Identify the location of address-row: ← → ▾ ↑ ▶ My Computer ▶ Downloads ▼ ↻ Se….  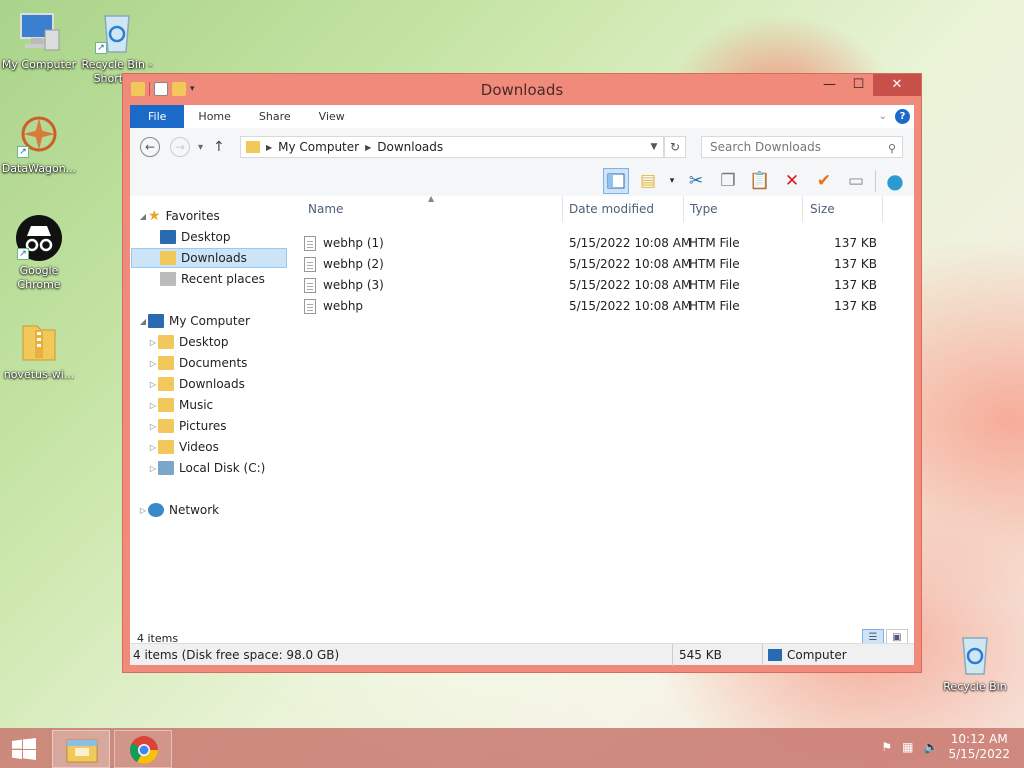
(522, 147).